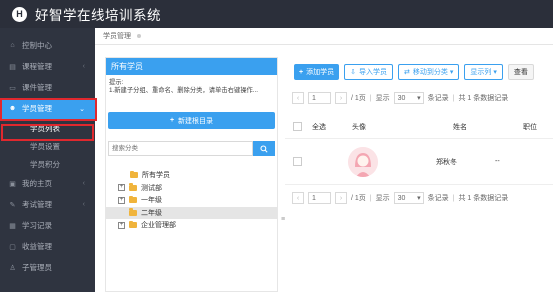  Describe the element at coordinates (172, 120) in the screenshot. I see `plus-icon: +` at that location.